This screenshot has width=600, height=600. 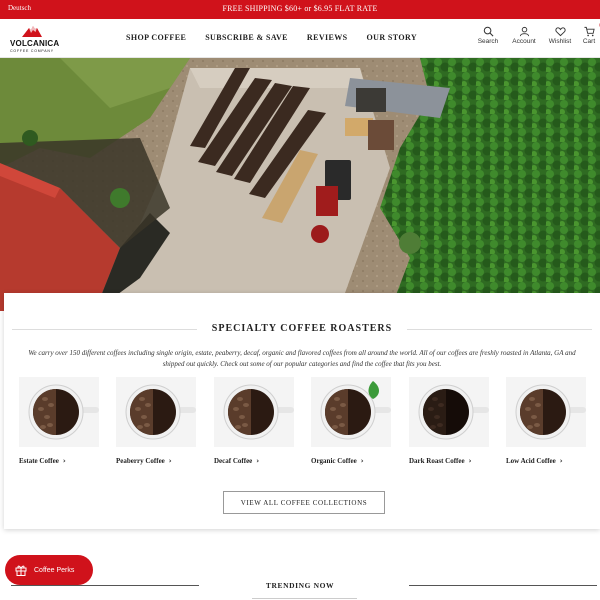 I want to click on view-all-collections-button: VIEW ALL COFFEE COLLECTIONS, so click(x=304, y=502).